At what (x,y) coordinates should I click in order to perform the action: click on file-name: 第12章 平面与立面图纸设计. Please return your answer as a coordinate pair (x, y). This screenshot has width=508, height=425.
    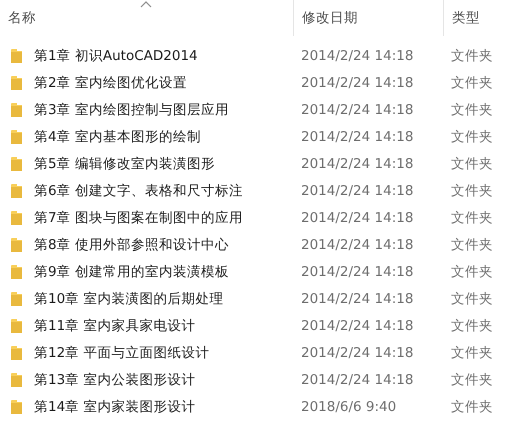
    Looking at the image, I should click on (122, 353).